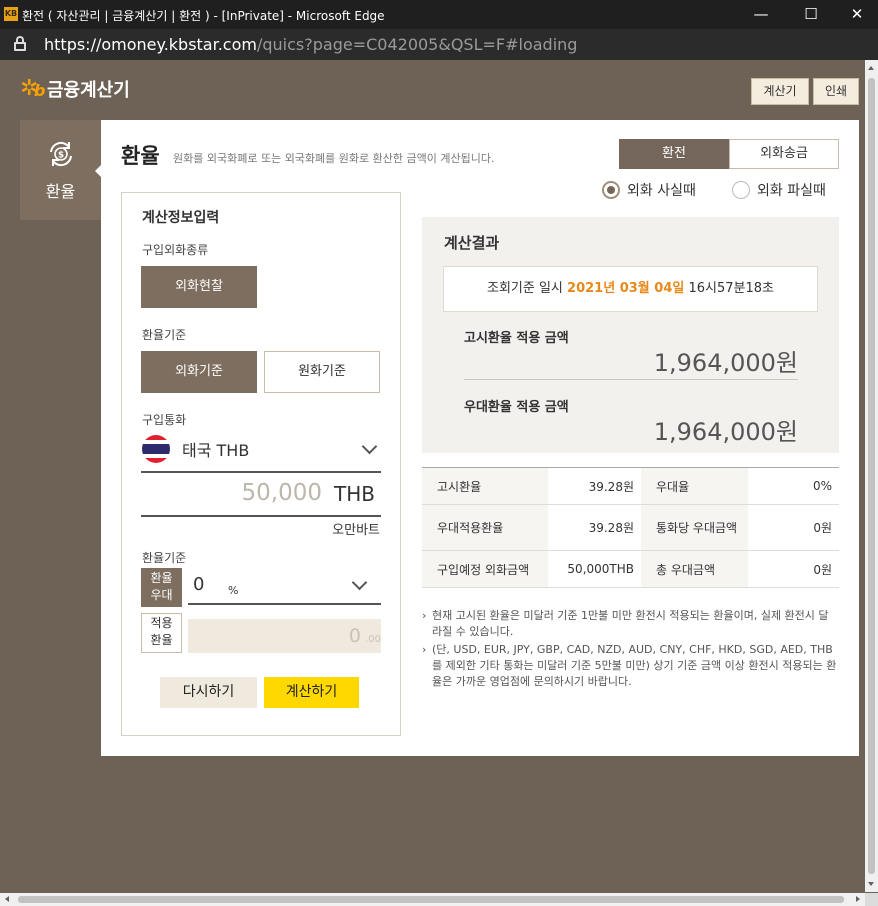 Image resolution: width=878 pixels, height=906 pixels. I want to click on thailand-flag-icon, so click(156, 449).